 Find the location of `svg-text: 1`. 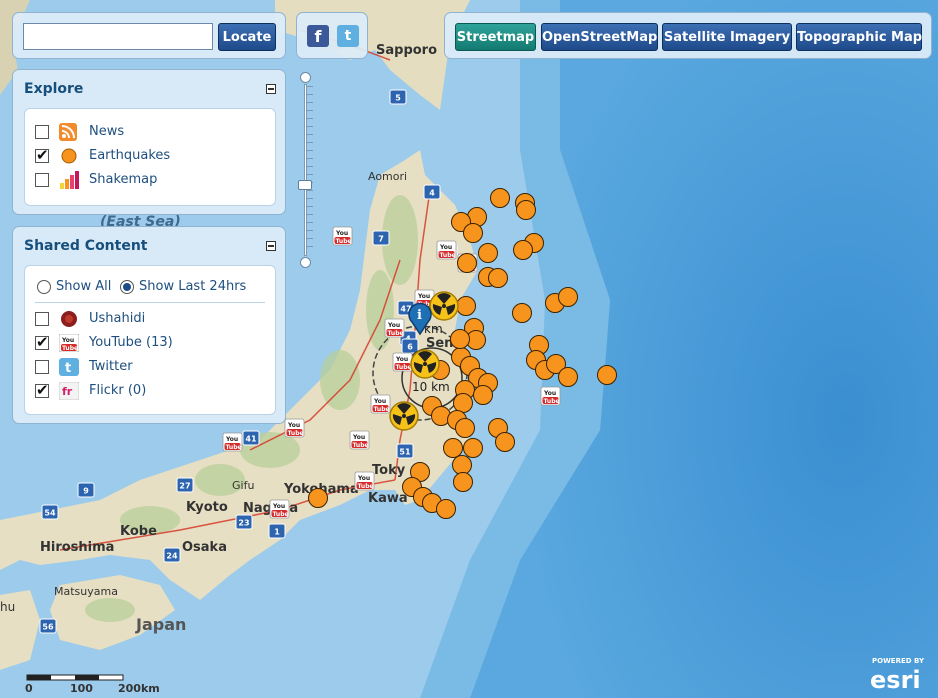

svg-text: 1 is located at coordinates (277, 532).